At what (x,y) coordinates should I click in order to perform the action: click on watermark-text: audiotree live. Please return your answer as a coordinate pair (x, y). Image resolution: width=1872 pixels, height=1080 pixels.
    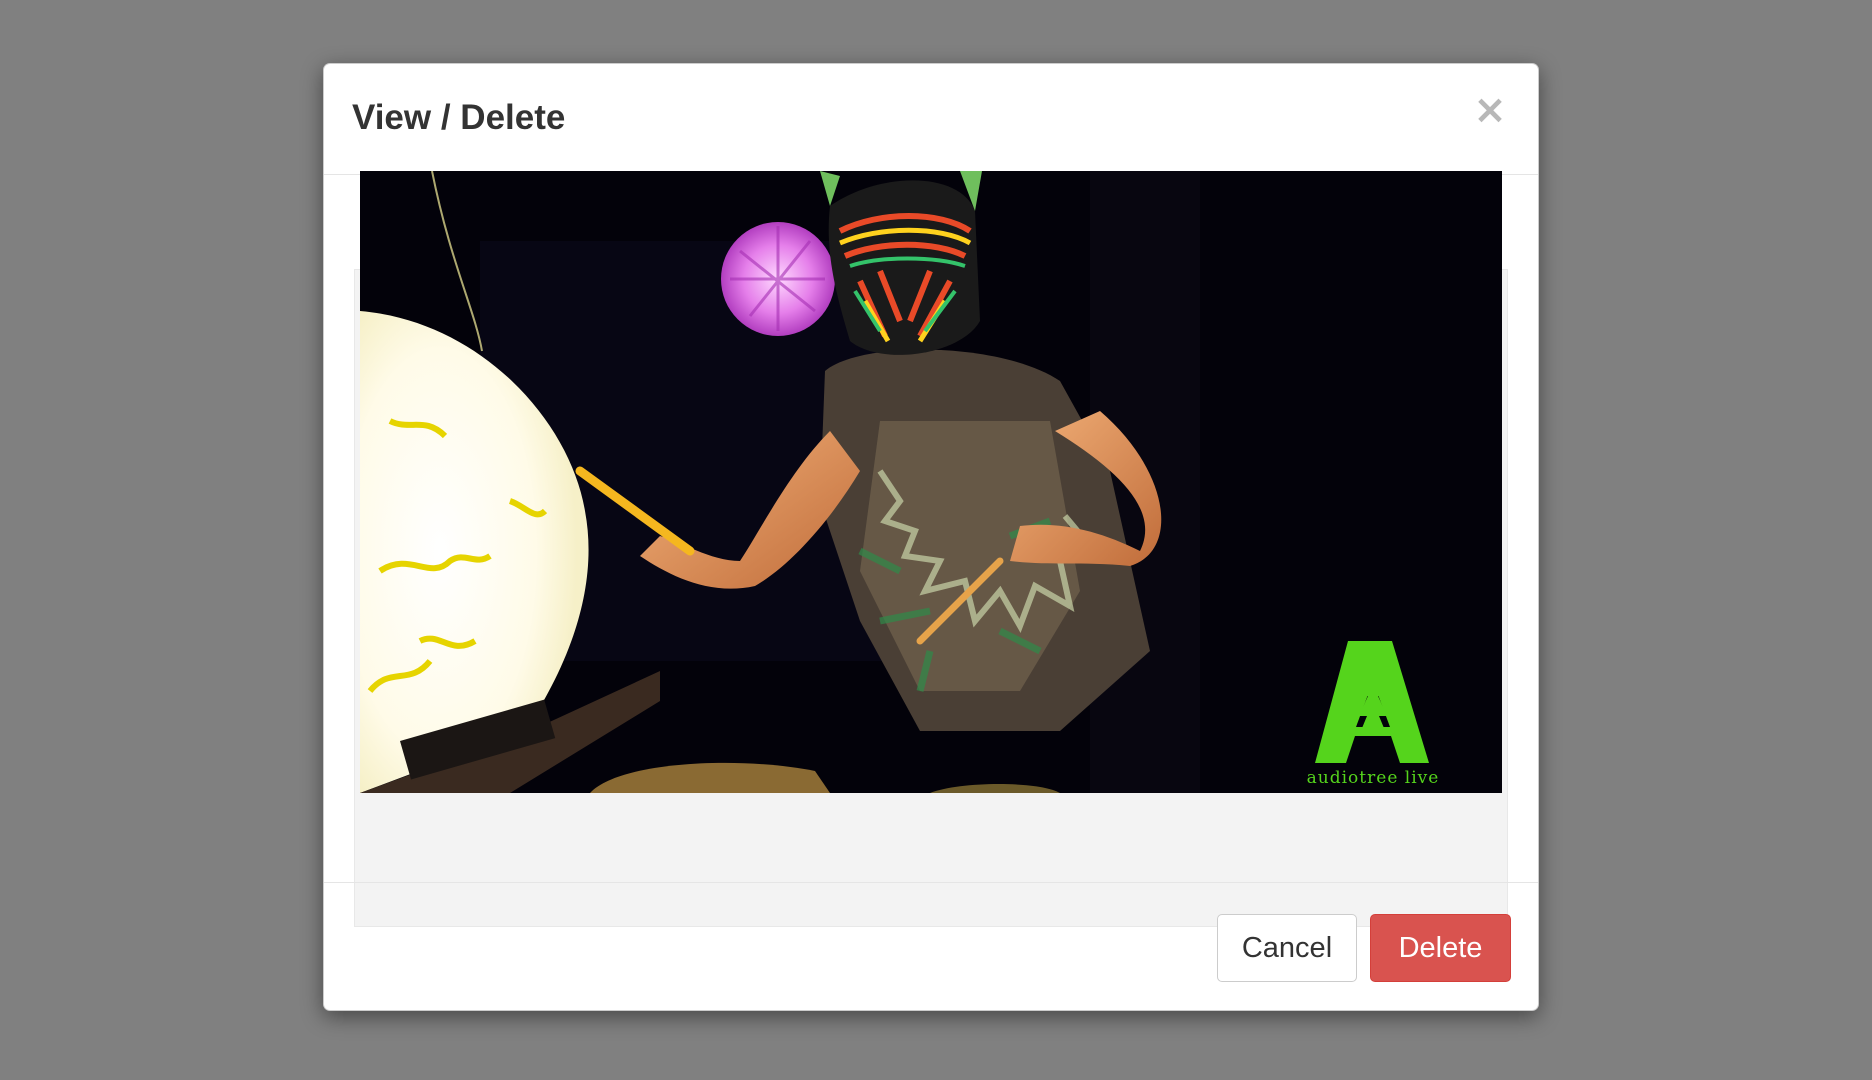
    Looking at the image, I should click on (1373, 778).